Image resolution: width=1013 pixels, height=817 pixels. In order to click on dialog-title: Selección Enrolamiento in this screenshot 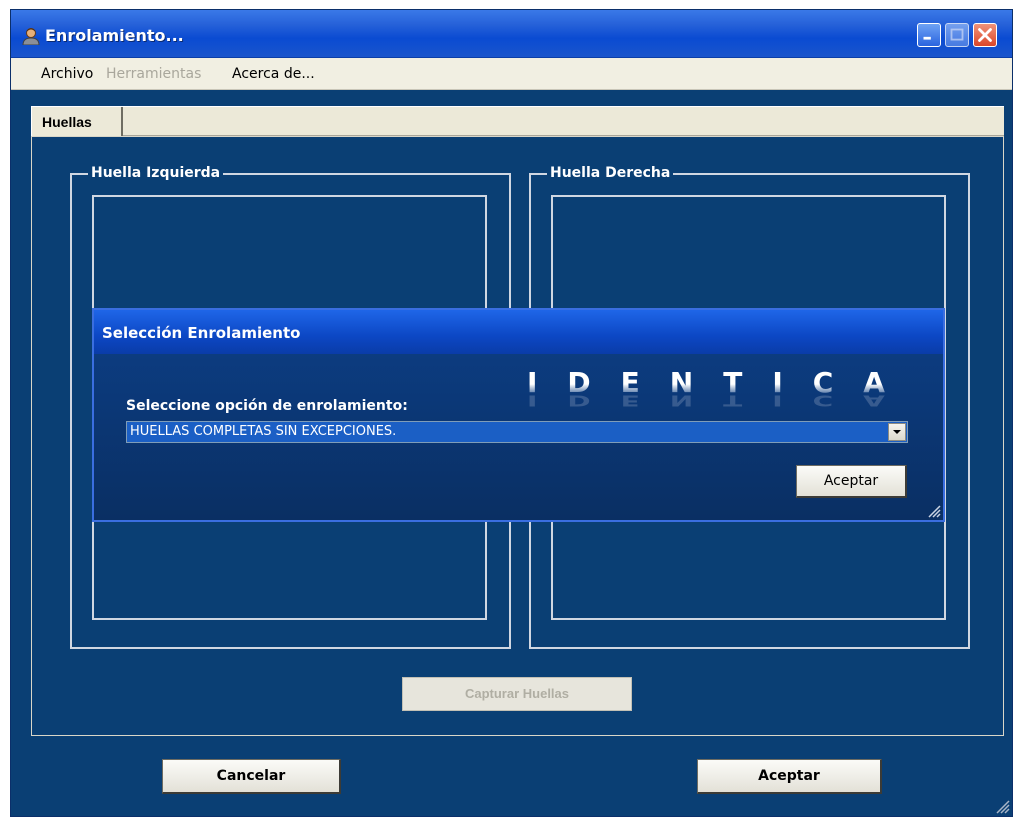, I will do `click(201, 333)`.